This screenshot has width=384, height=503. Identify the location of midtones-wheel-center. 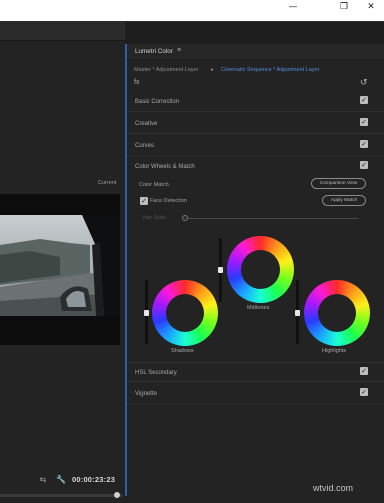
(260, 269).